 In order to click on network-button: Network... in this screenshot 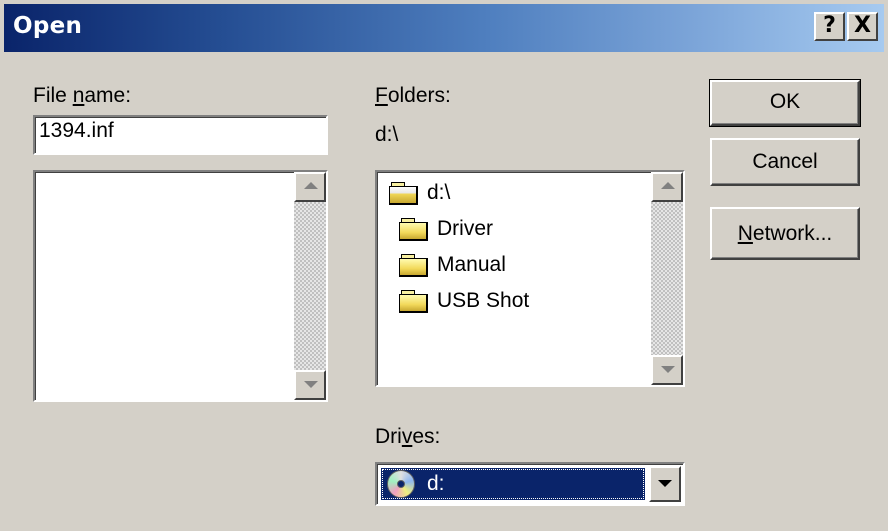, I will do `click(785, 233)`.